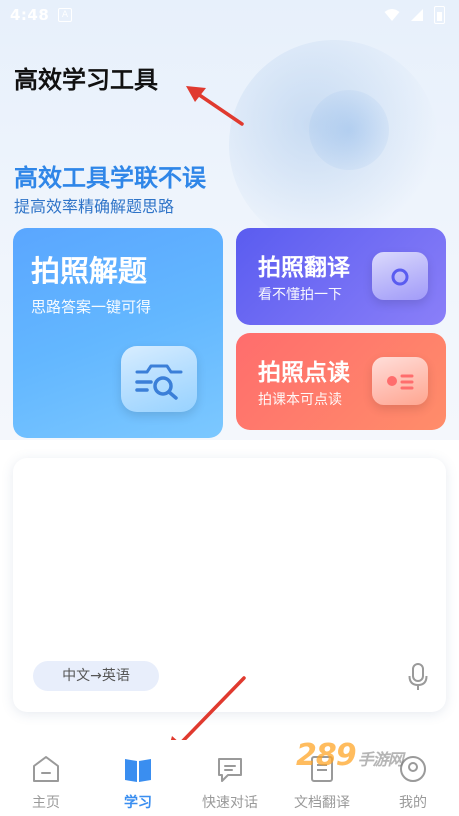 The height and width of the screenshot is (816, 459). Describe the element at coordinates (392, 15) in the screenshot. I see `wifi-icon` at that location.